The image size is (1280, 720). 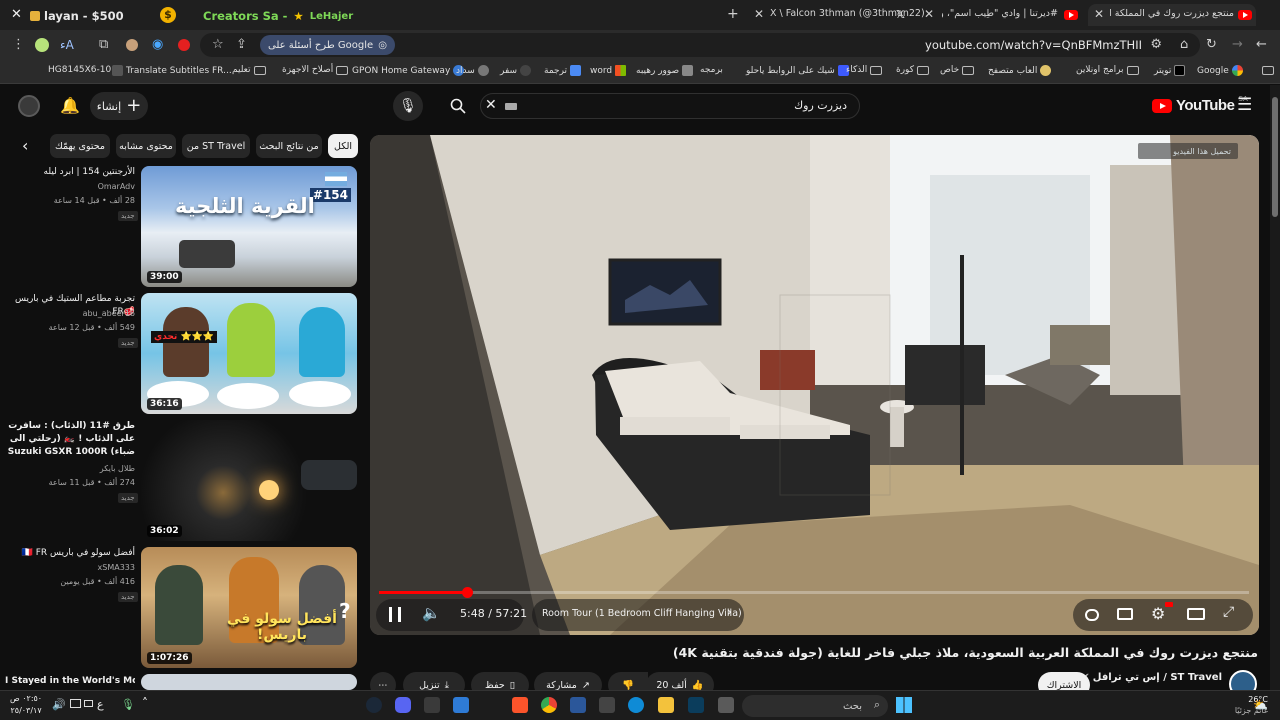 I want to click on home-icon: ⌂, so click(x=1184, y=45).